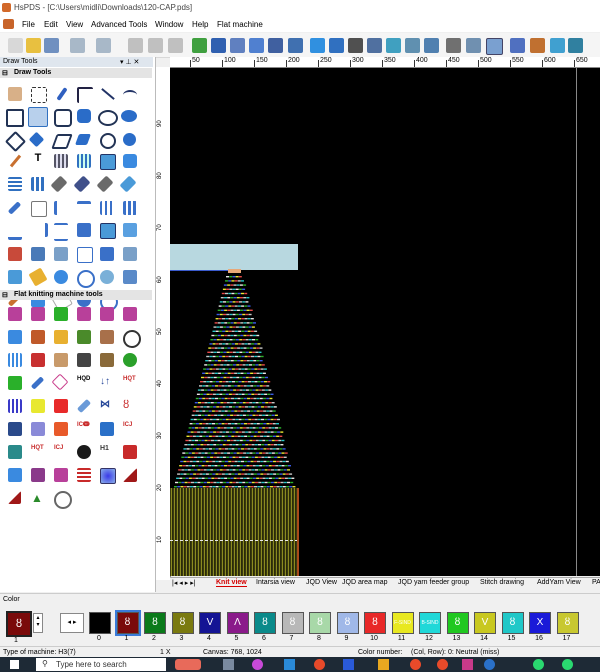 Image resolution: width=600 pixels, height=672 pixels. What do you see at coordinates (38, 337) in the screenshot?
I see `cam-icon` at bounding box center [38, 337].